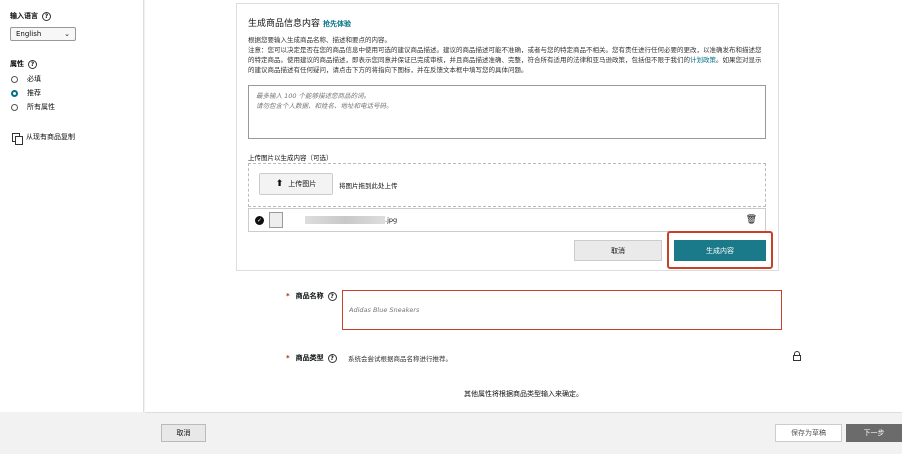 This screenshot has height=454, width=902. What do you see at coordinates (319, 40) in the screenshot?
I see `generator-intro: 根据您要输入生成商品名称、描述和要点的内容。` at bounding box center [319, 40].